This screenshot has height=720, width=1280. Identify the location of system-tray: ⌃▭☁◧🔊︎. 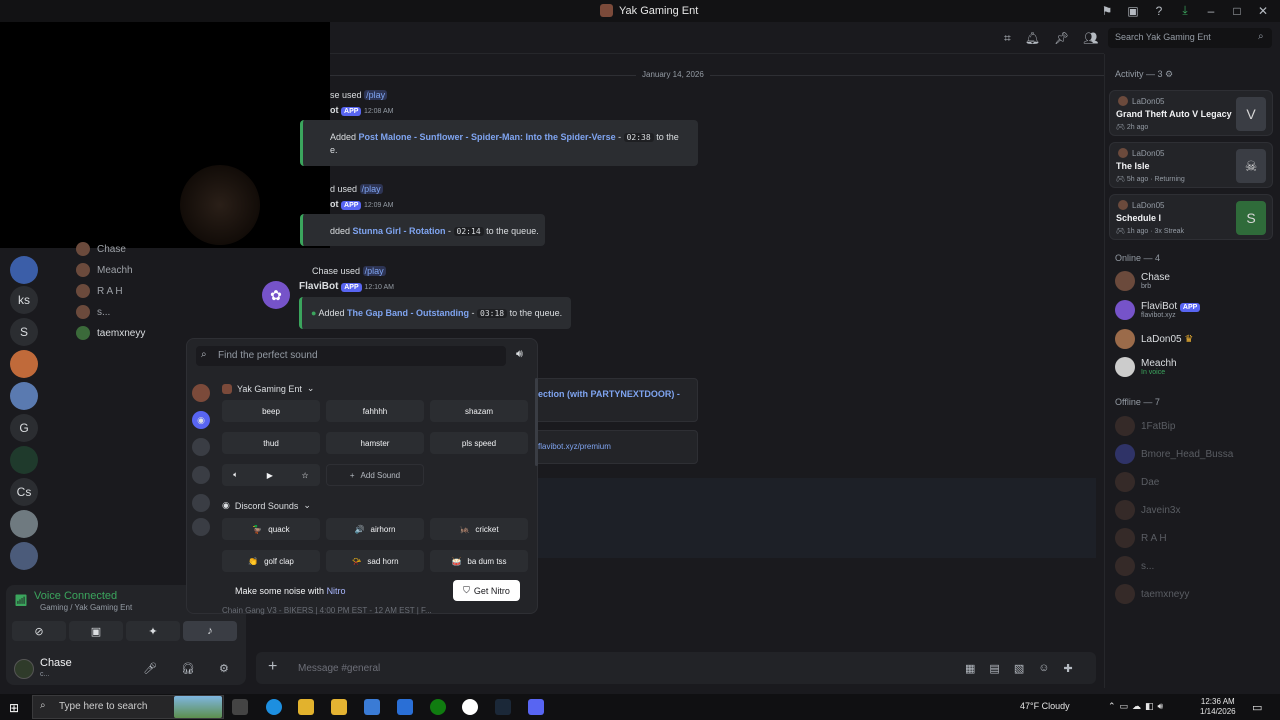
(1137, 706).